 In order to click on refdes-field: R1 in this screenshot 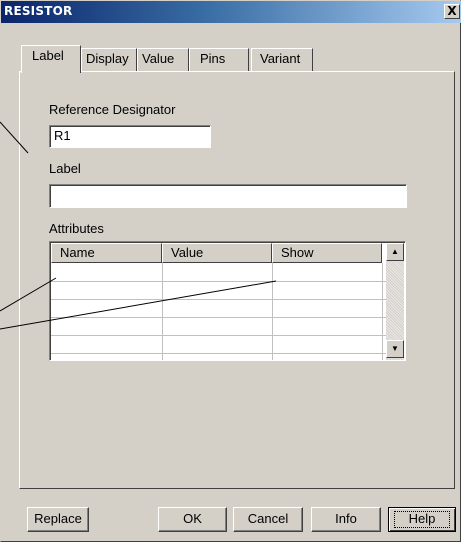, I will do `click(130, 136)`.